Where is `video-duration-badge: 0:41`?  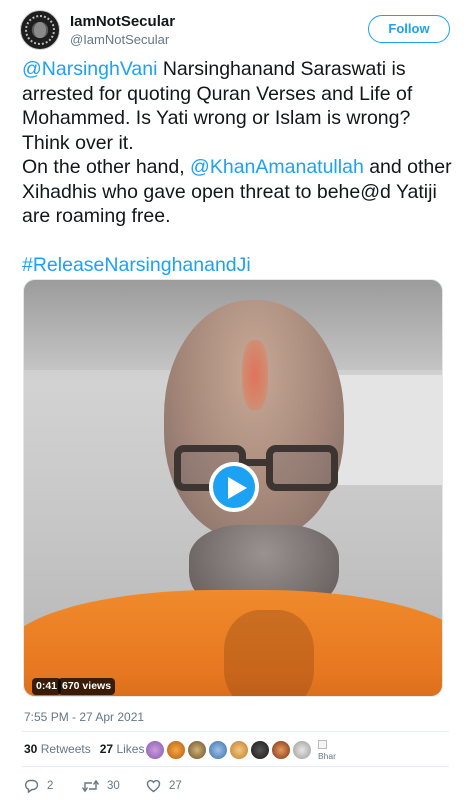 video-duration-badge: 0:41 is located at coordinates (47, 686).